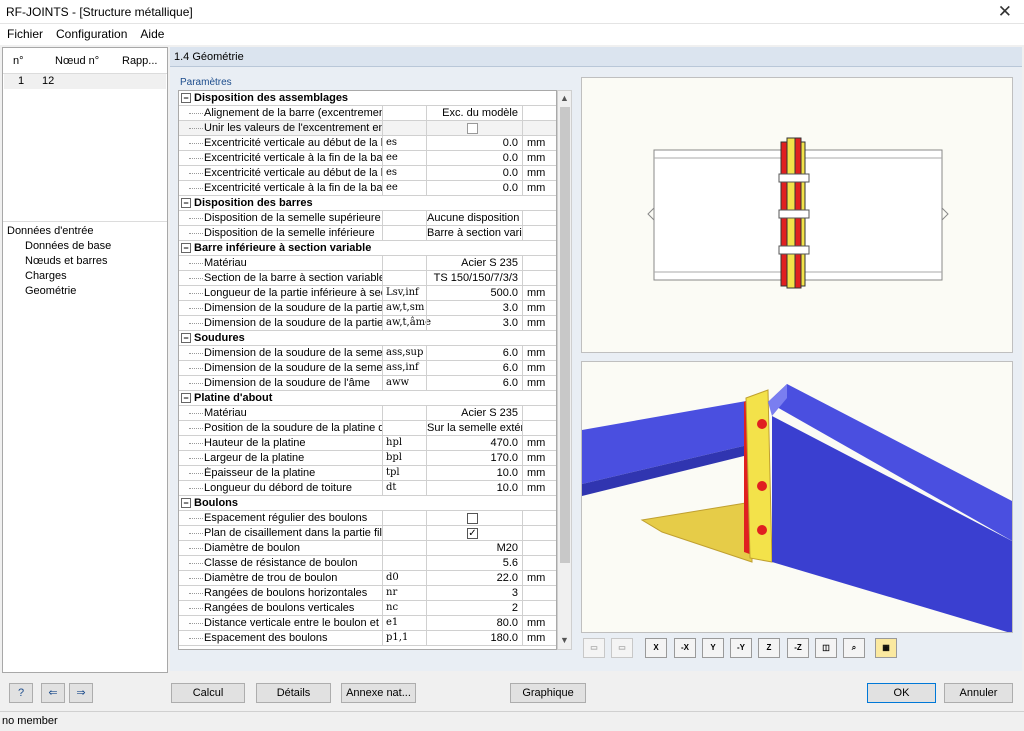 The width and height of the screenshot is (1024, 731). I want to click on view-tool-2-icon: ▭, so click(622, 648).